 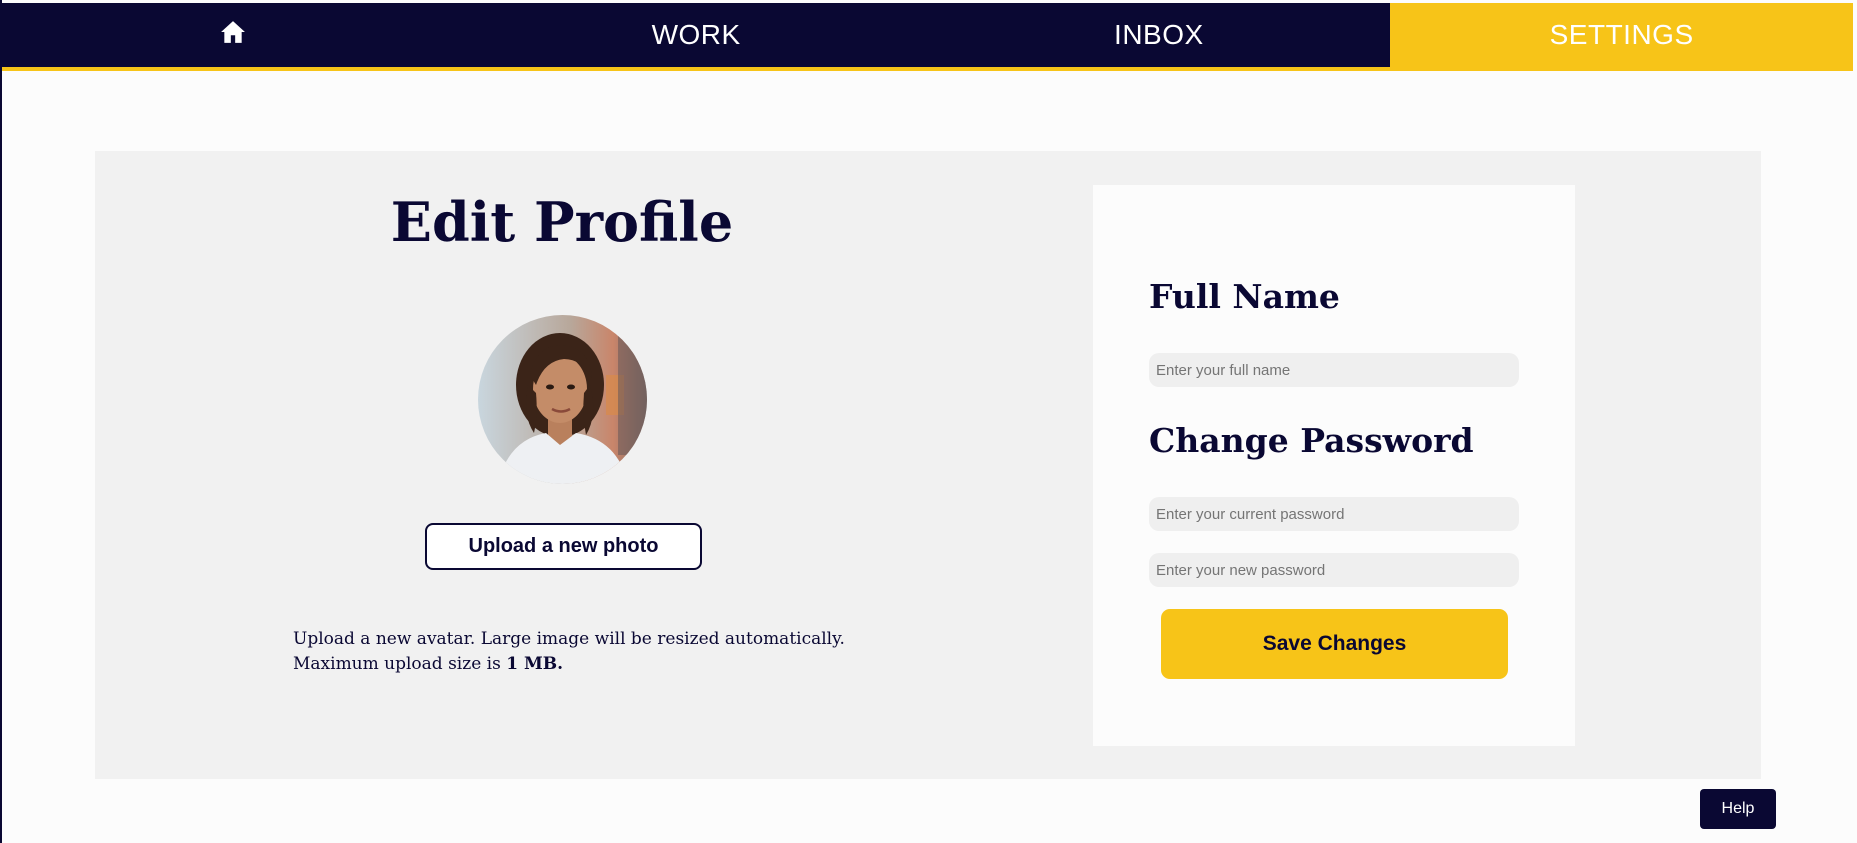 I want to click on home-icon, so click(x=233, y=35).